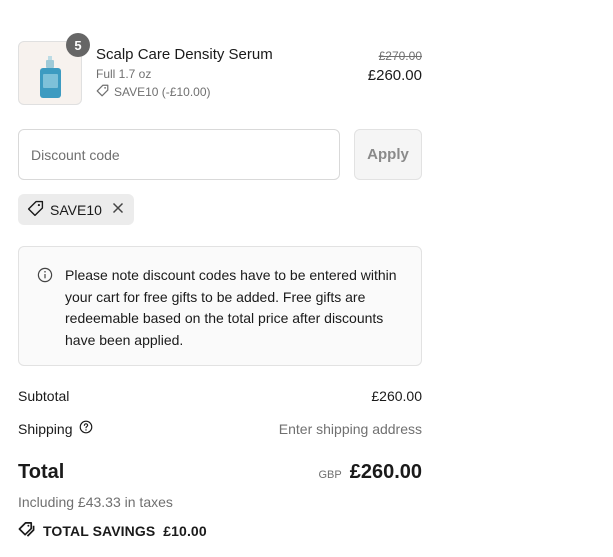 The image size is (613, 557). What do you see at coordinates (44, 396) in the screenshot?
I see `subtotal-label: Subtotal` at bounding box center [44, 396].